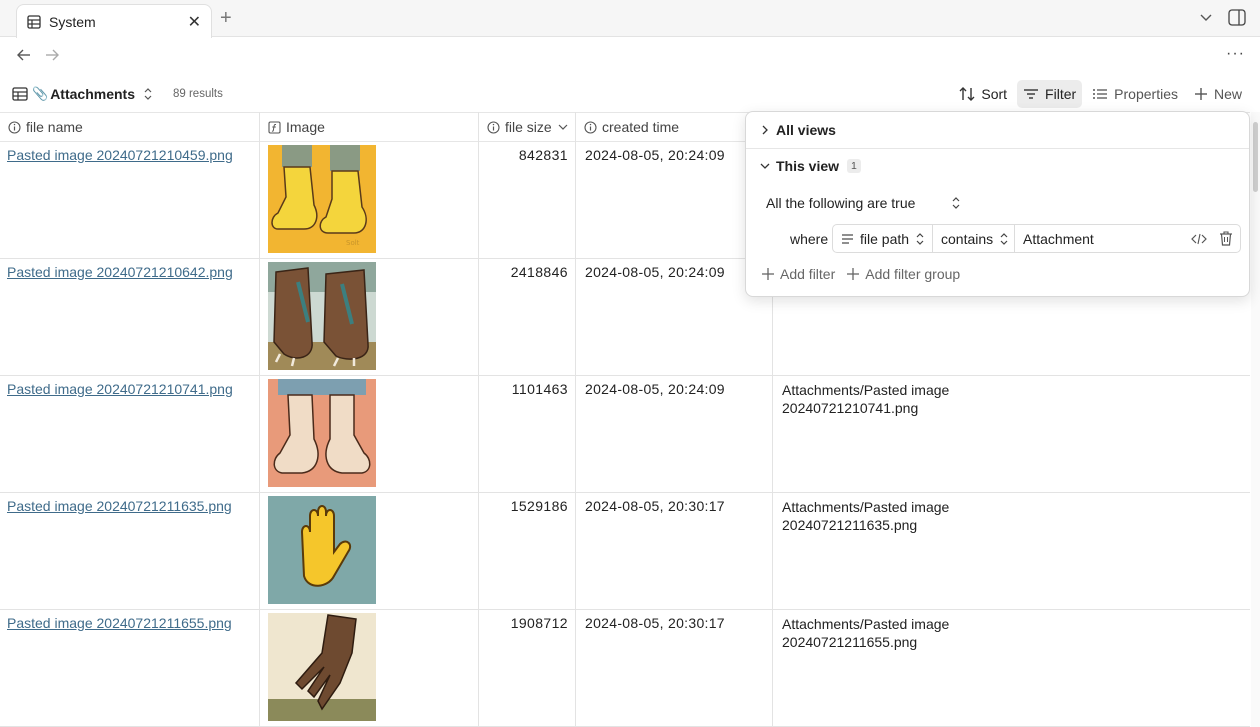 Image resolution: width=1260 pixels, height=727 pixels. I want to click on sort-button: Sort, so click(983, 94).